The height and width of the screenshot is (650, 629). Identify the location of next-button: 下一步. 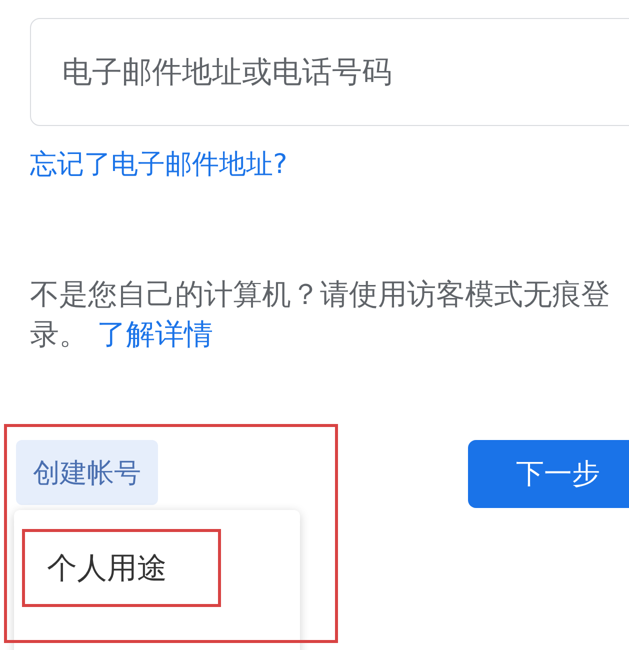
(548, 474).